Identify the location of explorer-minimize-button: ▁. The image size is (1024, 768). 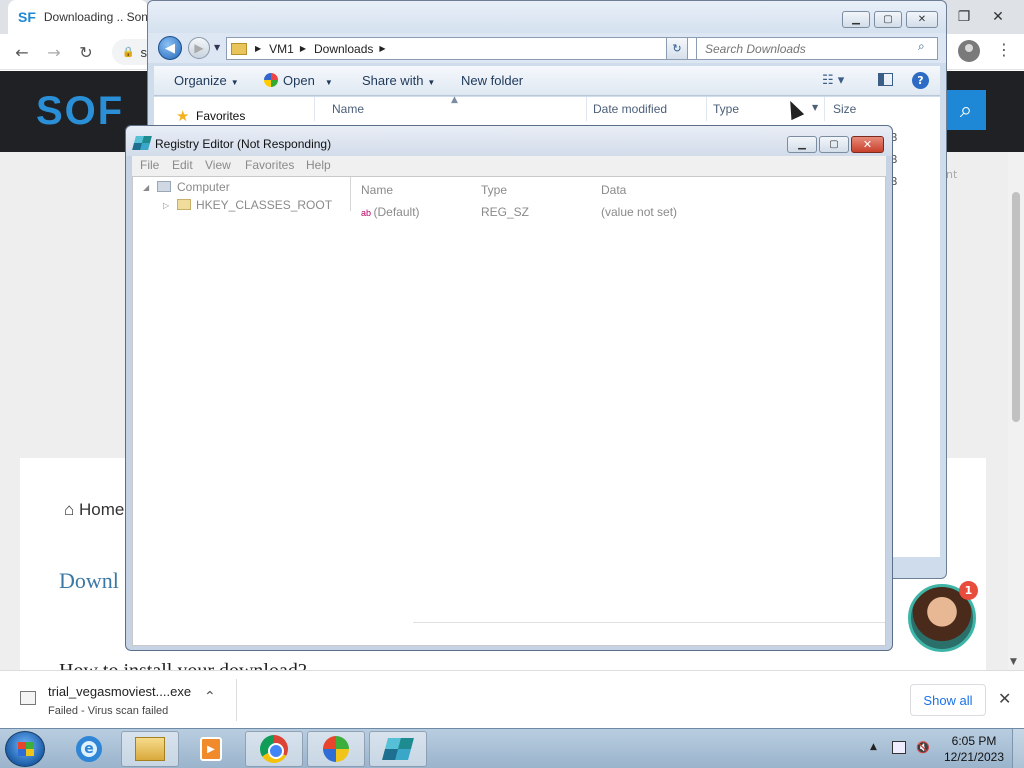
(856, 19).